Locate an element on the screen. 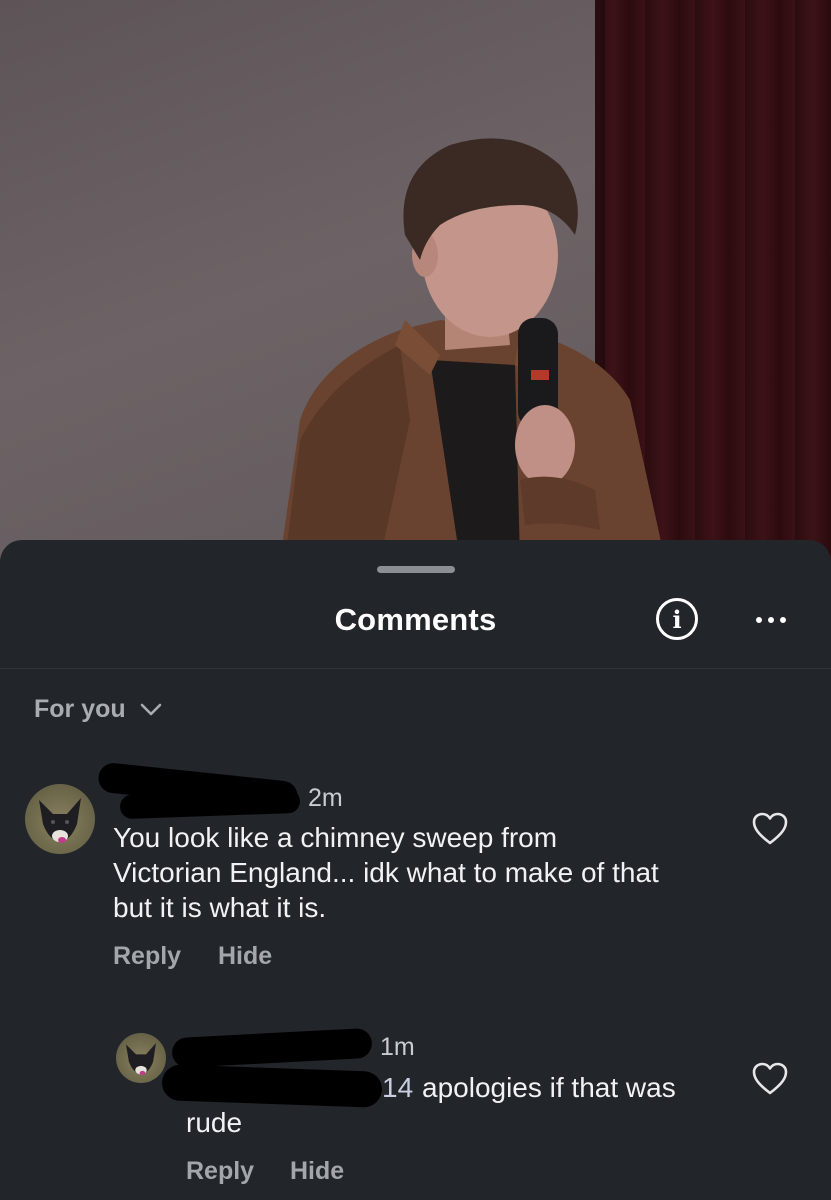 The width and height of the screenshot is (831, 1200). redacted-mention is located at coordinates (272, 1086).